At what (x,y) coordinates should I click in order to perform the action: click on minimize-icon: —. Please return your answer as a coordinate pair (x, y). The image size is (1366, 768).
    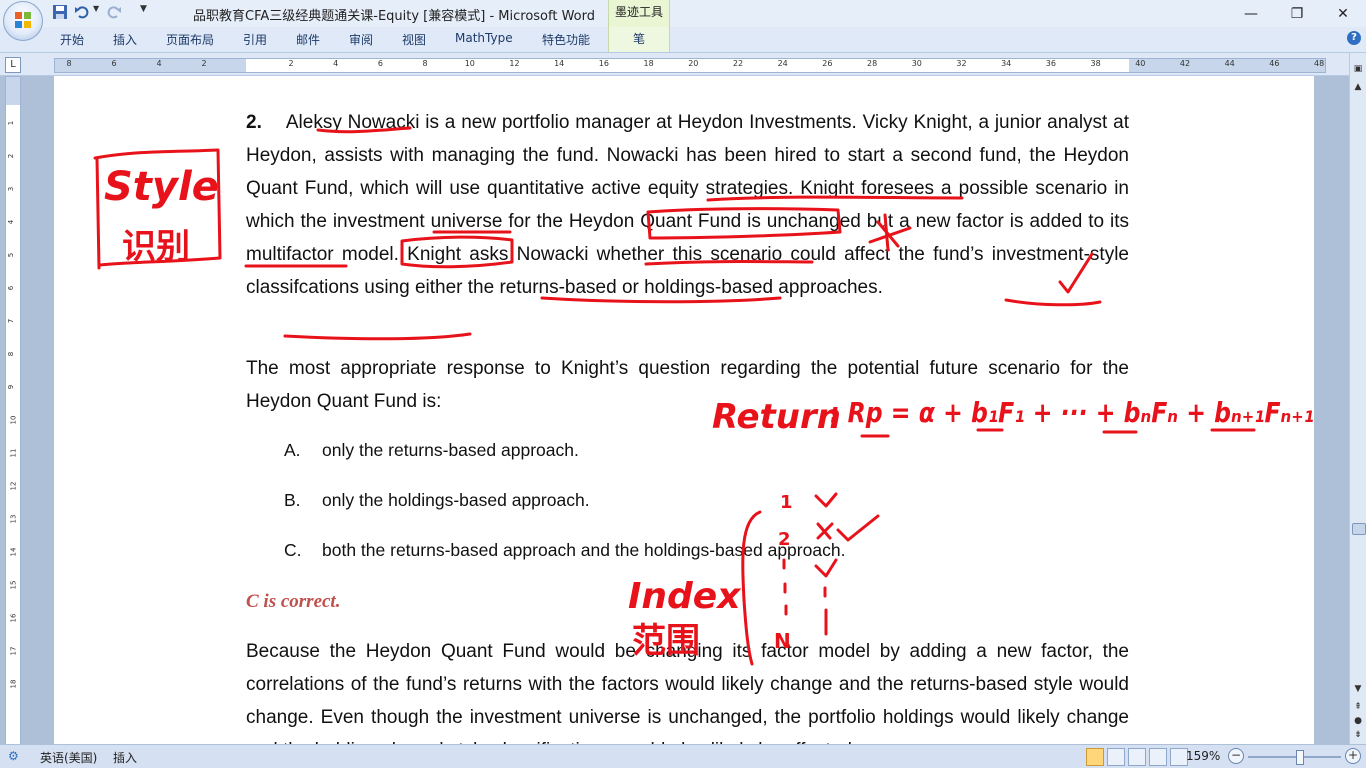
    Looking at the image, I should click on (1251, 13).